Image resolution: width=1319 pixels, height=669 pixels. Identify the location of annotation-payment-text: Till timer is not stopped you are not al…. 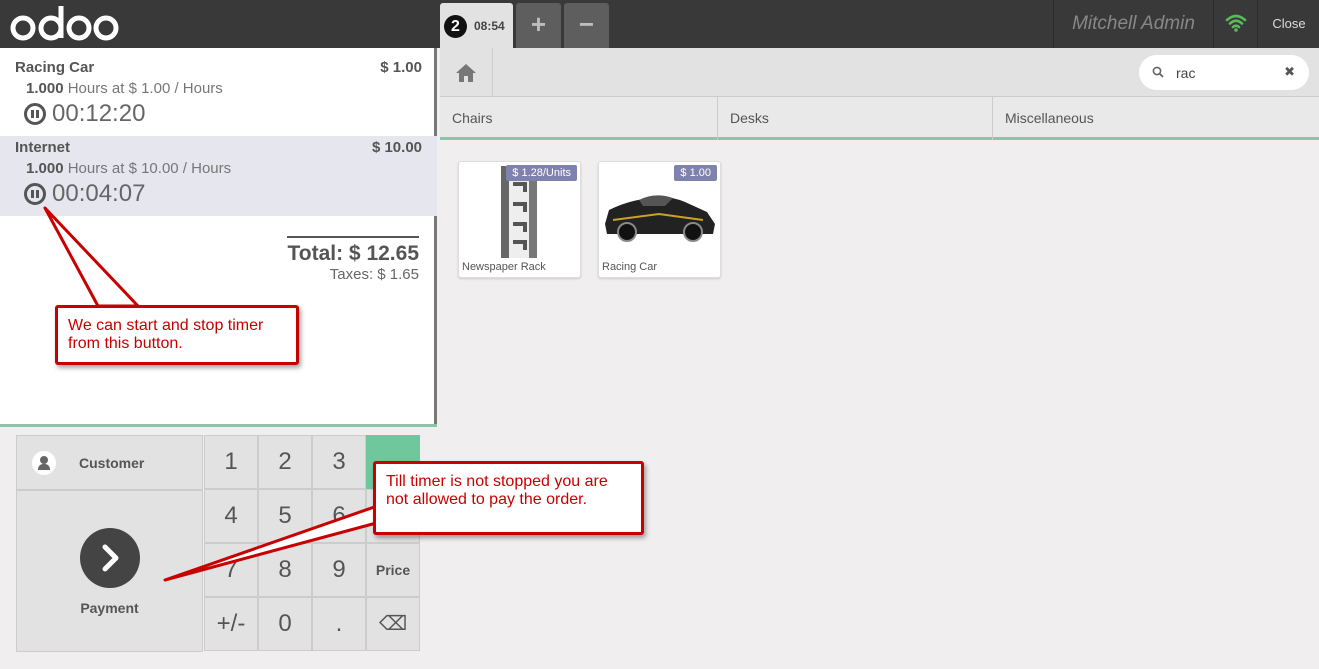
(497, 490).